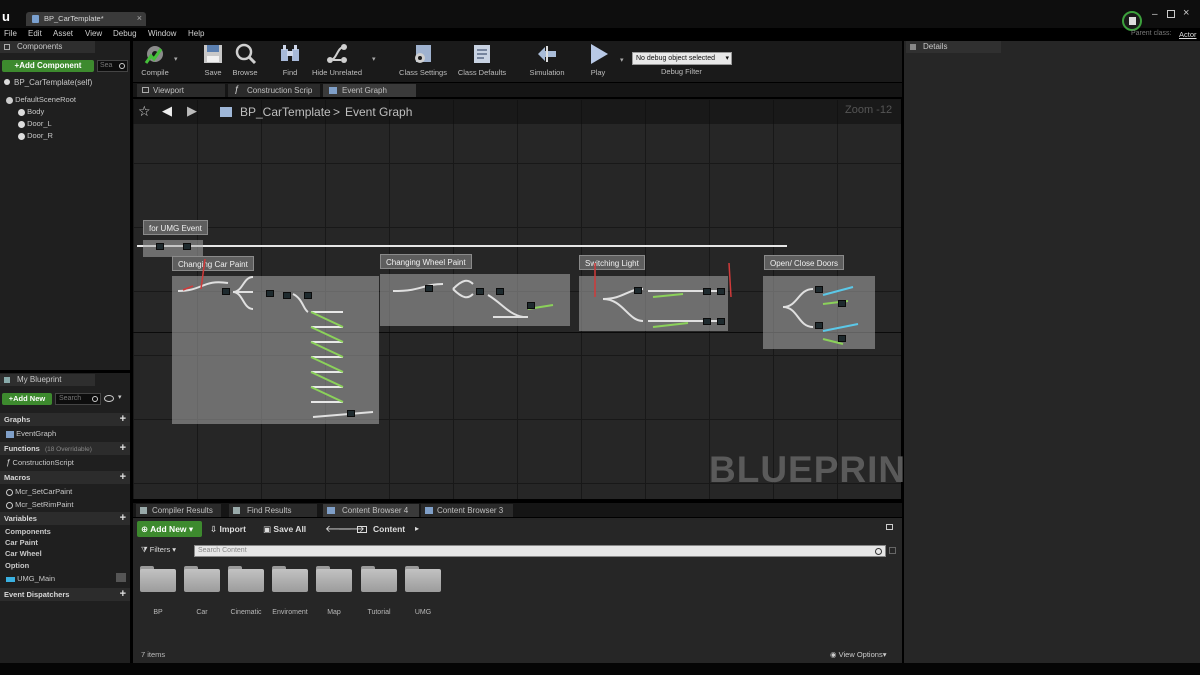  I want to click on add-graph-icon: +, so click(123, 419).